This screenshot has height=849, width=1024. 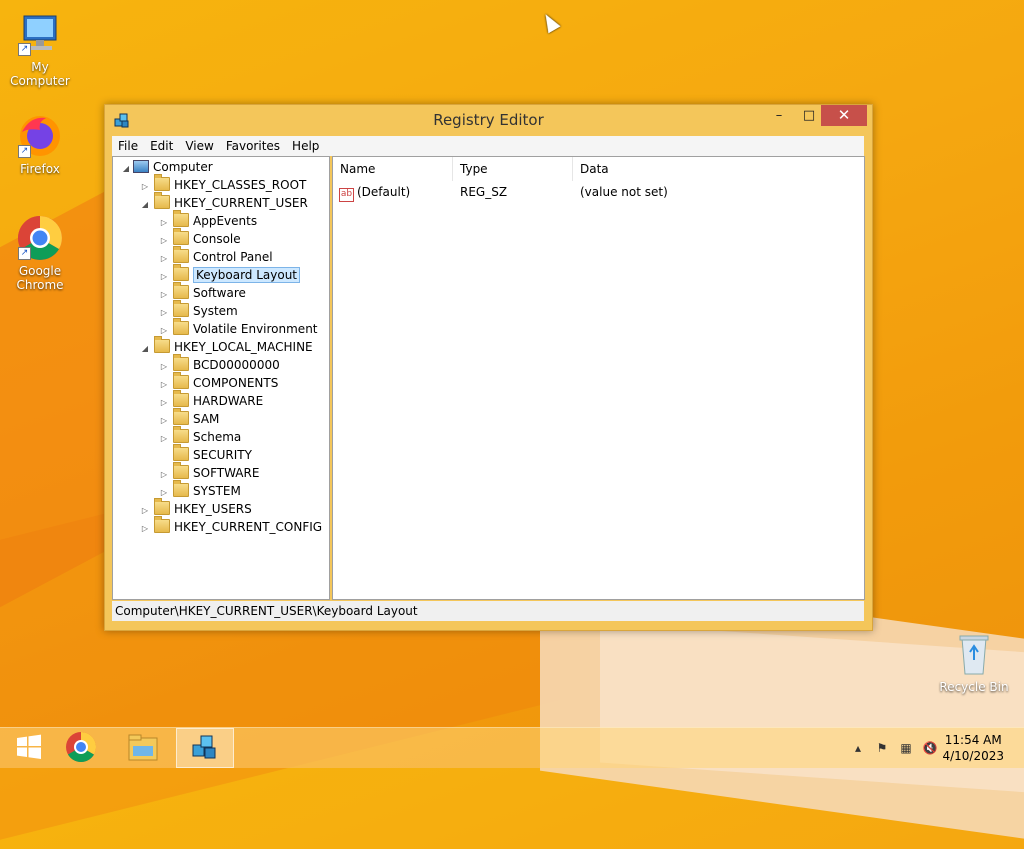 I want to click on menu-favorites: Favorites, so click(x=253, y=146).